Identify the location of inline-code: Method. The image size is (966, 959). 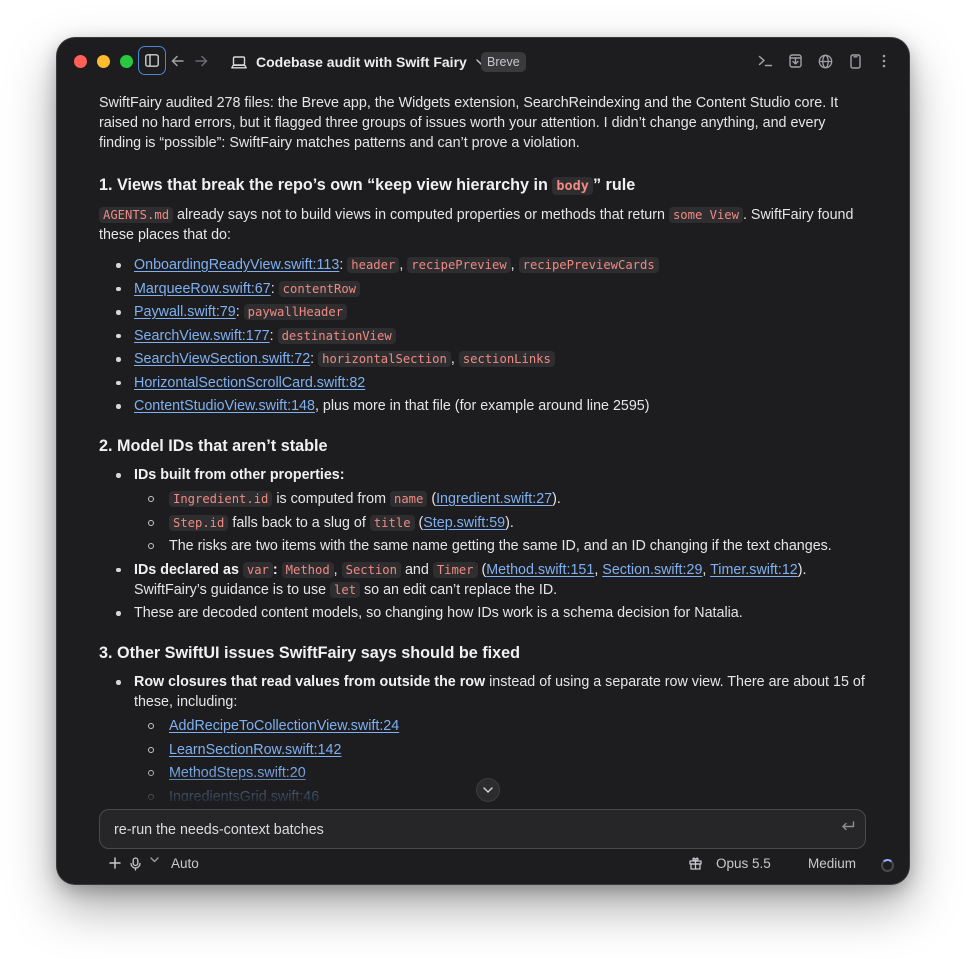
(307, 569).